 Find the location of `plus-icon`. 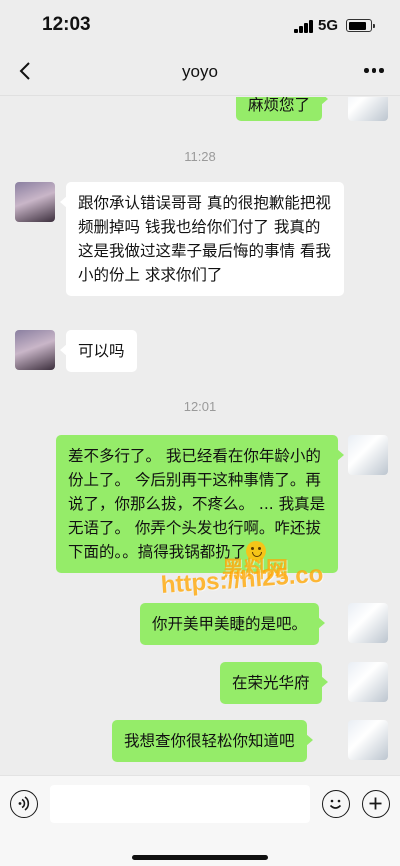

plus-icon is located at coordinates (376, 804).